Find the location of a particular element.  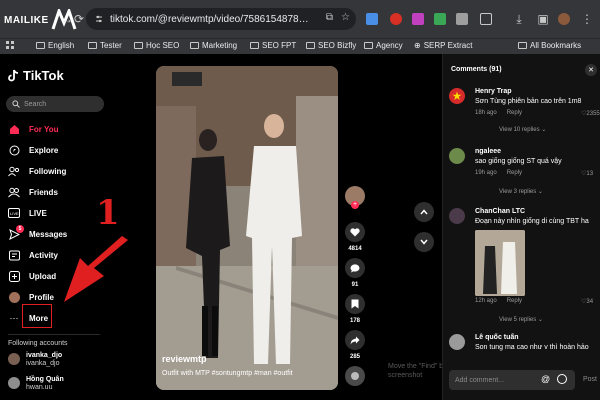

bookmark-action: 178 is located at coordinates (355, 309).